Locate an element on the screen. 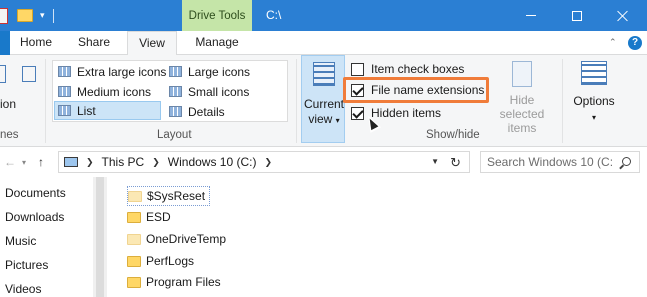 Image resolution: width=647 pixels, height=297 pixels. list-item: ESD is located at coordinates (149, 217).